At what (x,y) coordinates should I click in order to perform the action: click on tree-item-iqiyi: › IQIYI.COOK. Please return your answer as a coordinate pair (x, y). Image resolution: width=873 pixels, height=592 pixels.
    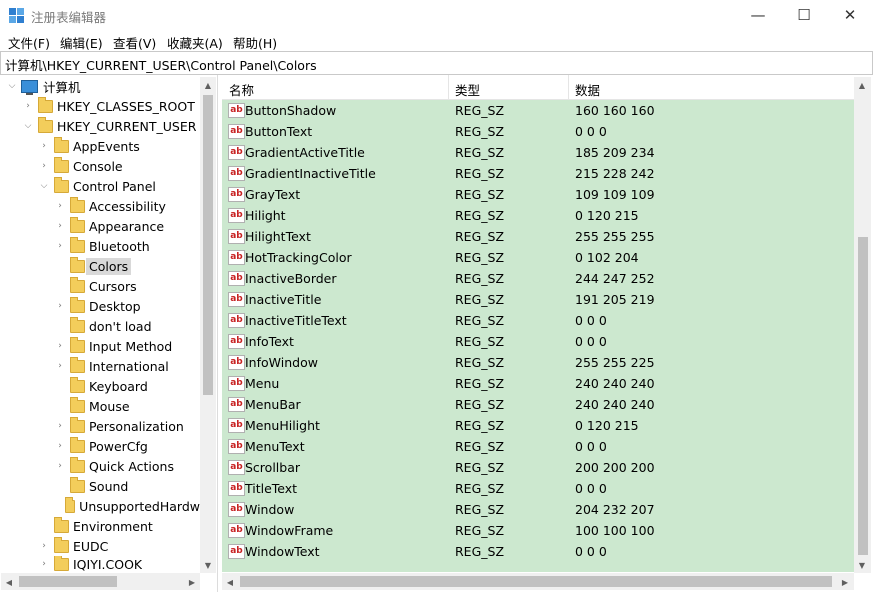
    Looking at the image, I should click on (90, 564).